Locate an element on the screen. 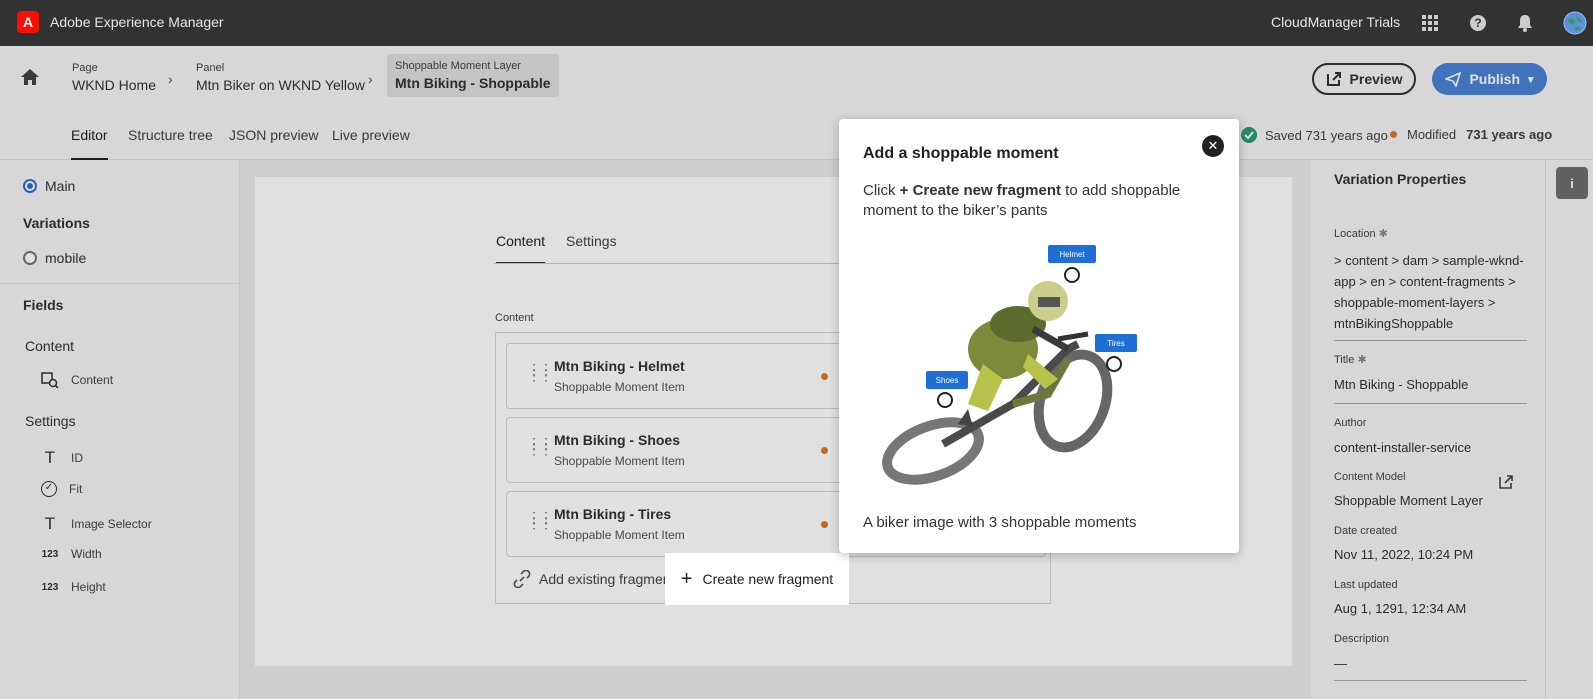 The image size is (1593, 699). field-label: Height is located at coordinates (88, 587).